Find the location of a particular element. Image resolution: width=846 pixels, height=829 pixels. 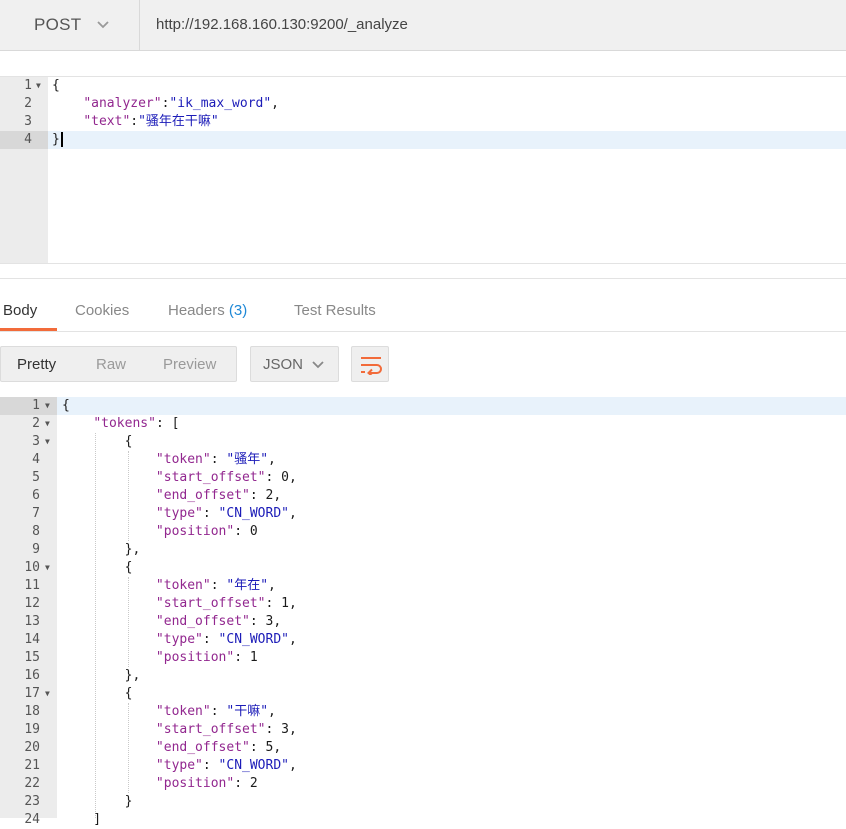

tab-headers: Headers (3) is located at coordinates (207, 310).